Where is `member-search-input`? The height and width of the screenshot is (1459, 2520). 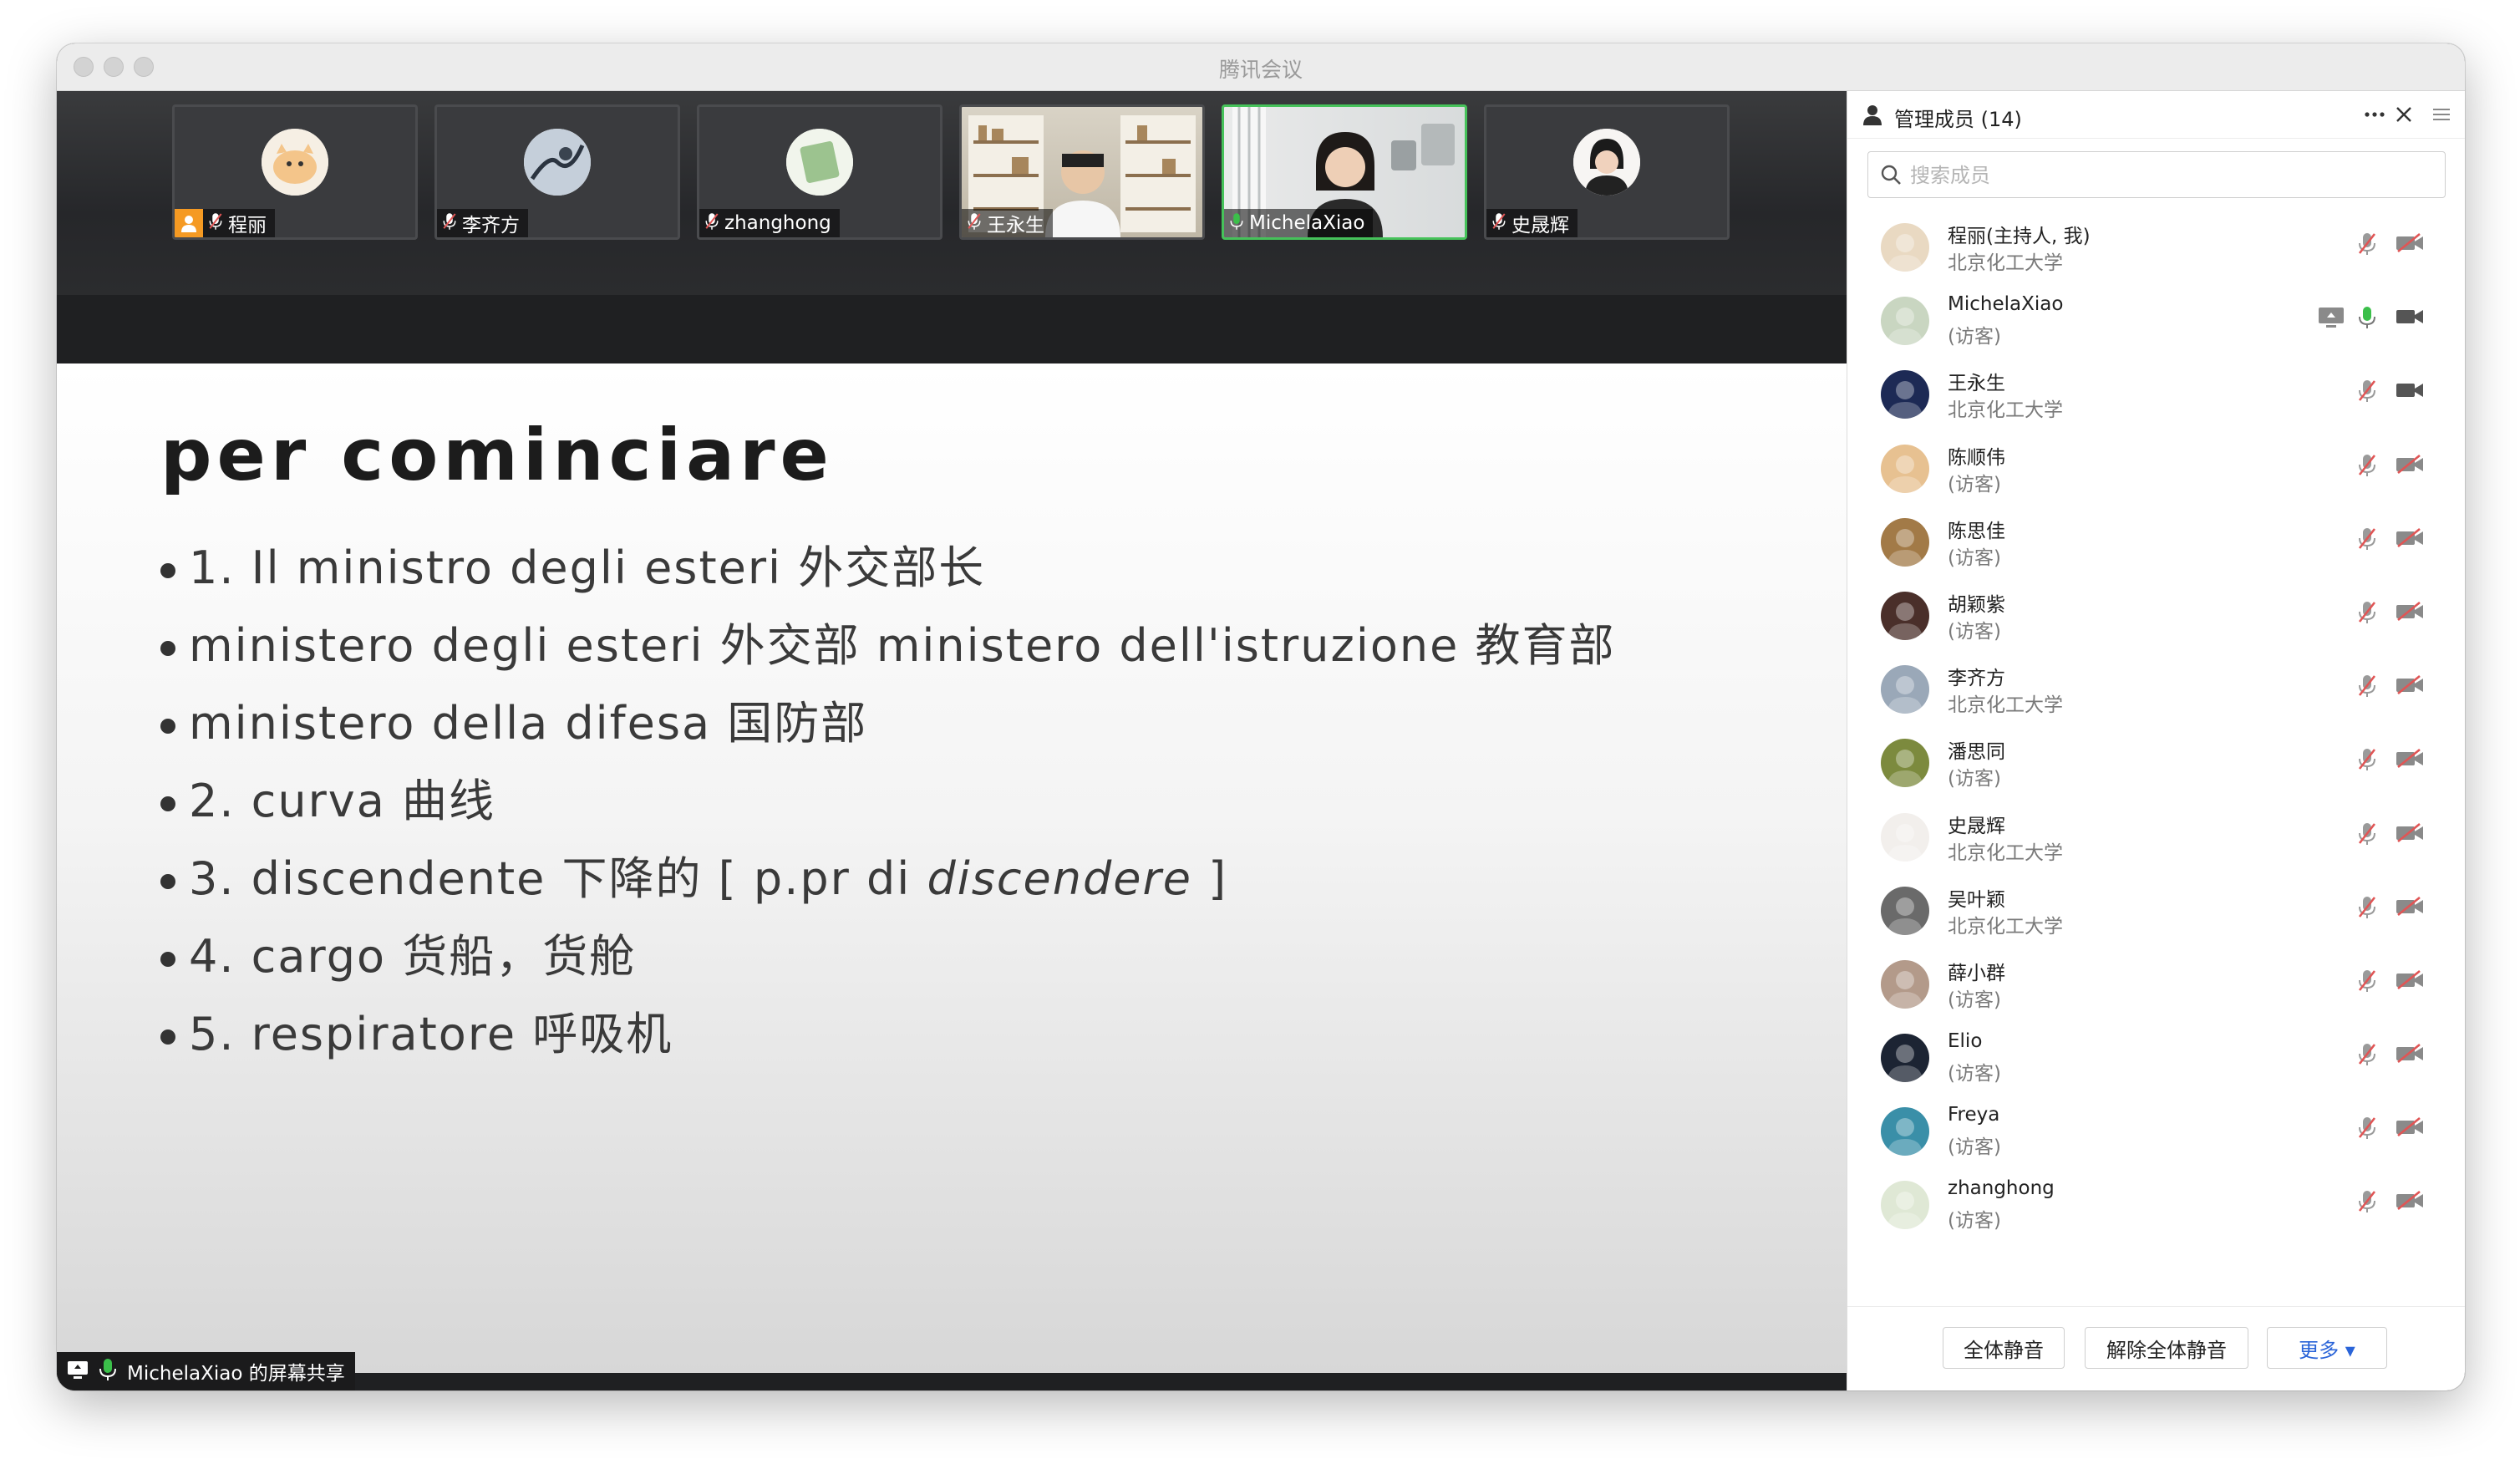
member-search-input is located at coordinates (2169, 175).